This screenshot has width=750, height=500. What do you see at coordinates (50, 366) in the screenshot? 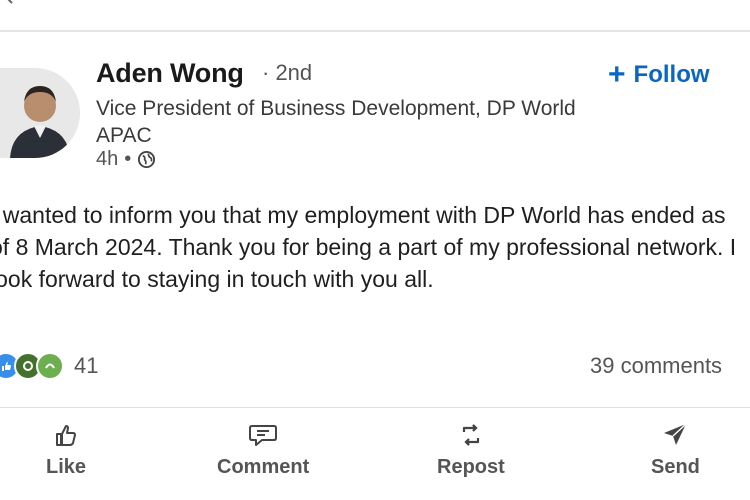
I see `support-reaction-icon` at bounding box center [50, 366].